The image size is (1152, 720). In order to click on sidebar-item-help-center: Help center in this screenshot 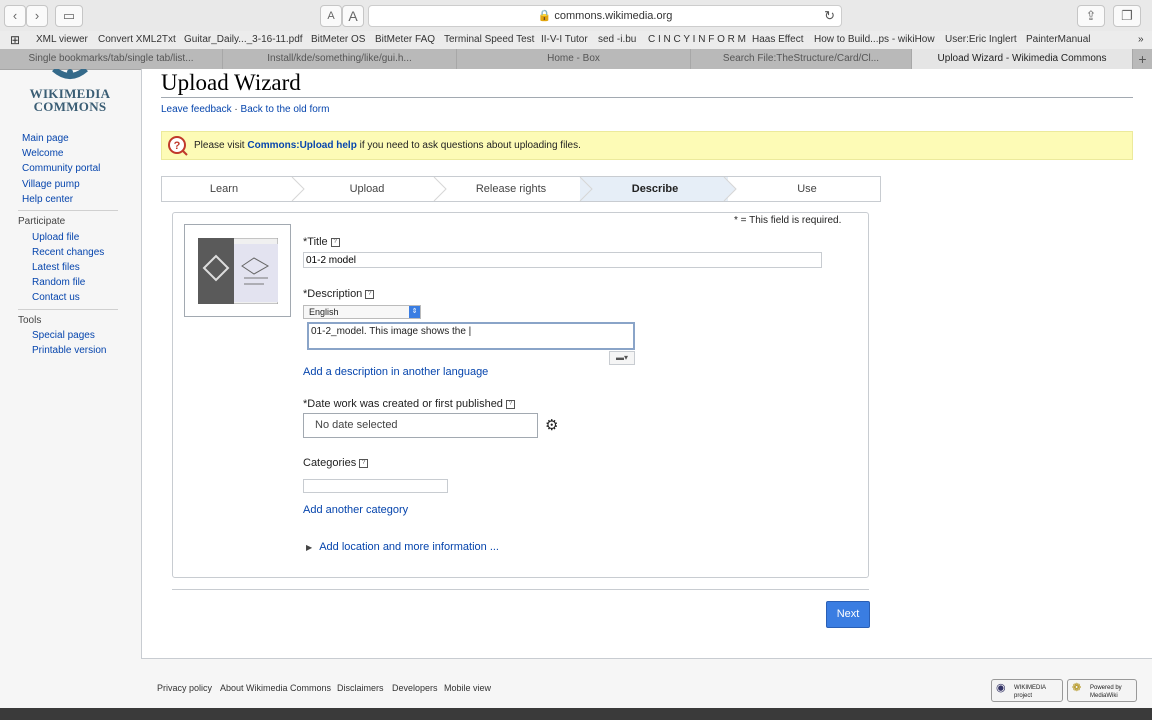, I will do `click(47, 199)`.